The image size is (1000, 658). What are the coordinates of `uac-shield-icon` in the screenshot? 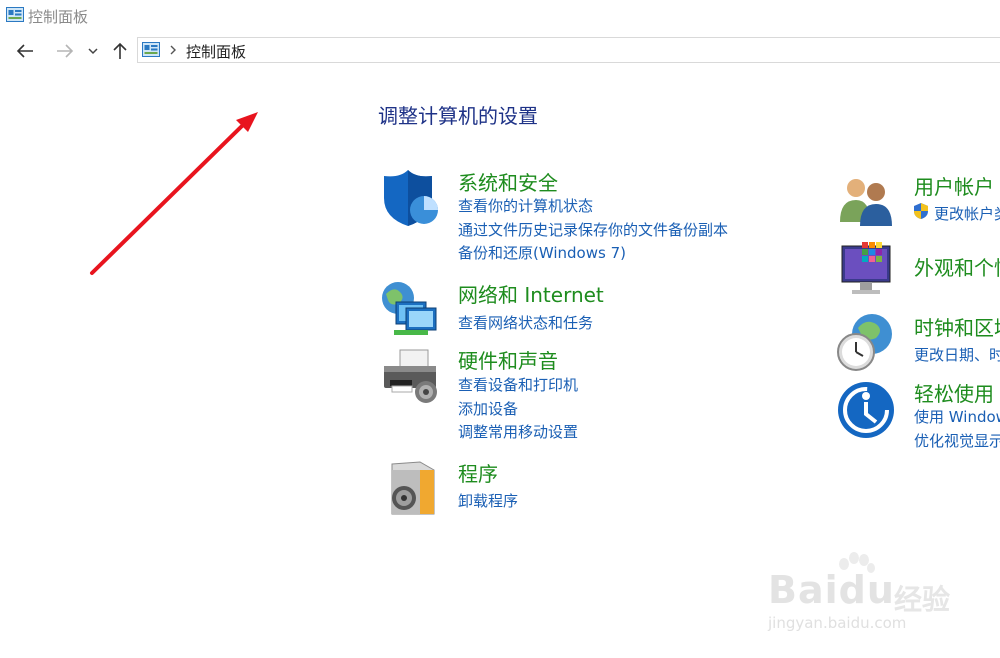 It's located at (921, 211).